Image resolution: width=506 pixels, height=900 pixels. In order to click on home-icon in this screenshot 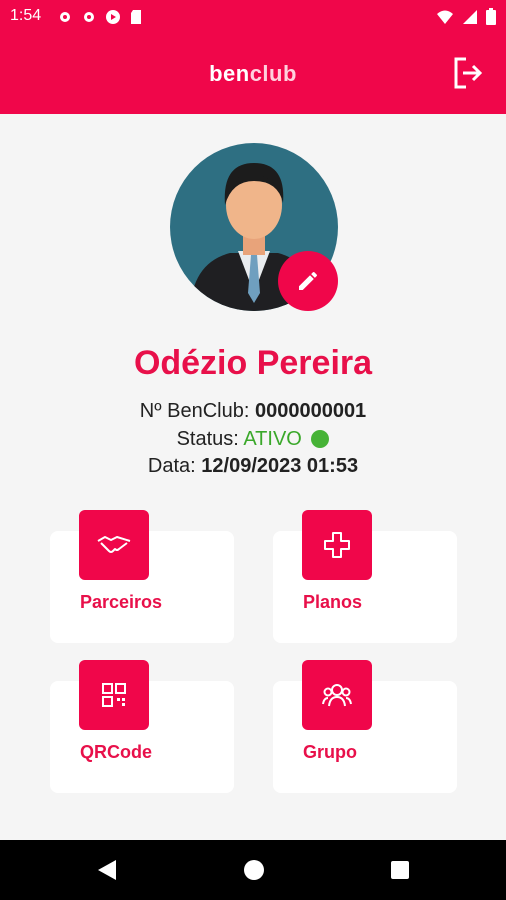, I will do `click(254, 870)`.